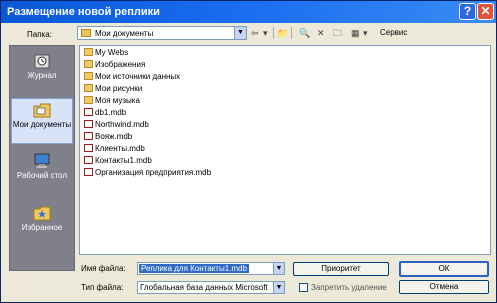  What do you see at coordinates (303, 287) in the screenshot?
I see `prevent-deletion-checkbox` at bounding box center [303, 287].